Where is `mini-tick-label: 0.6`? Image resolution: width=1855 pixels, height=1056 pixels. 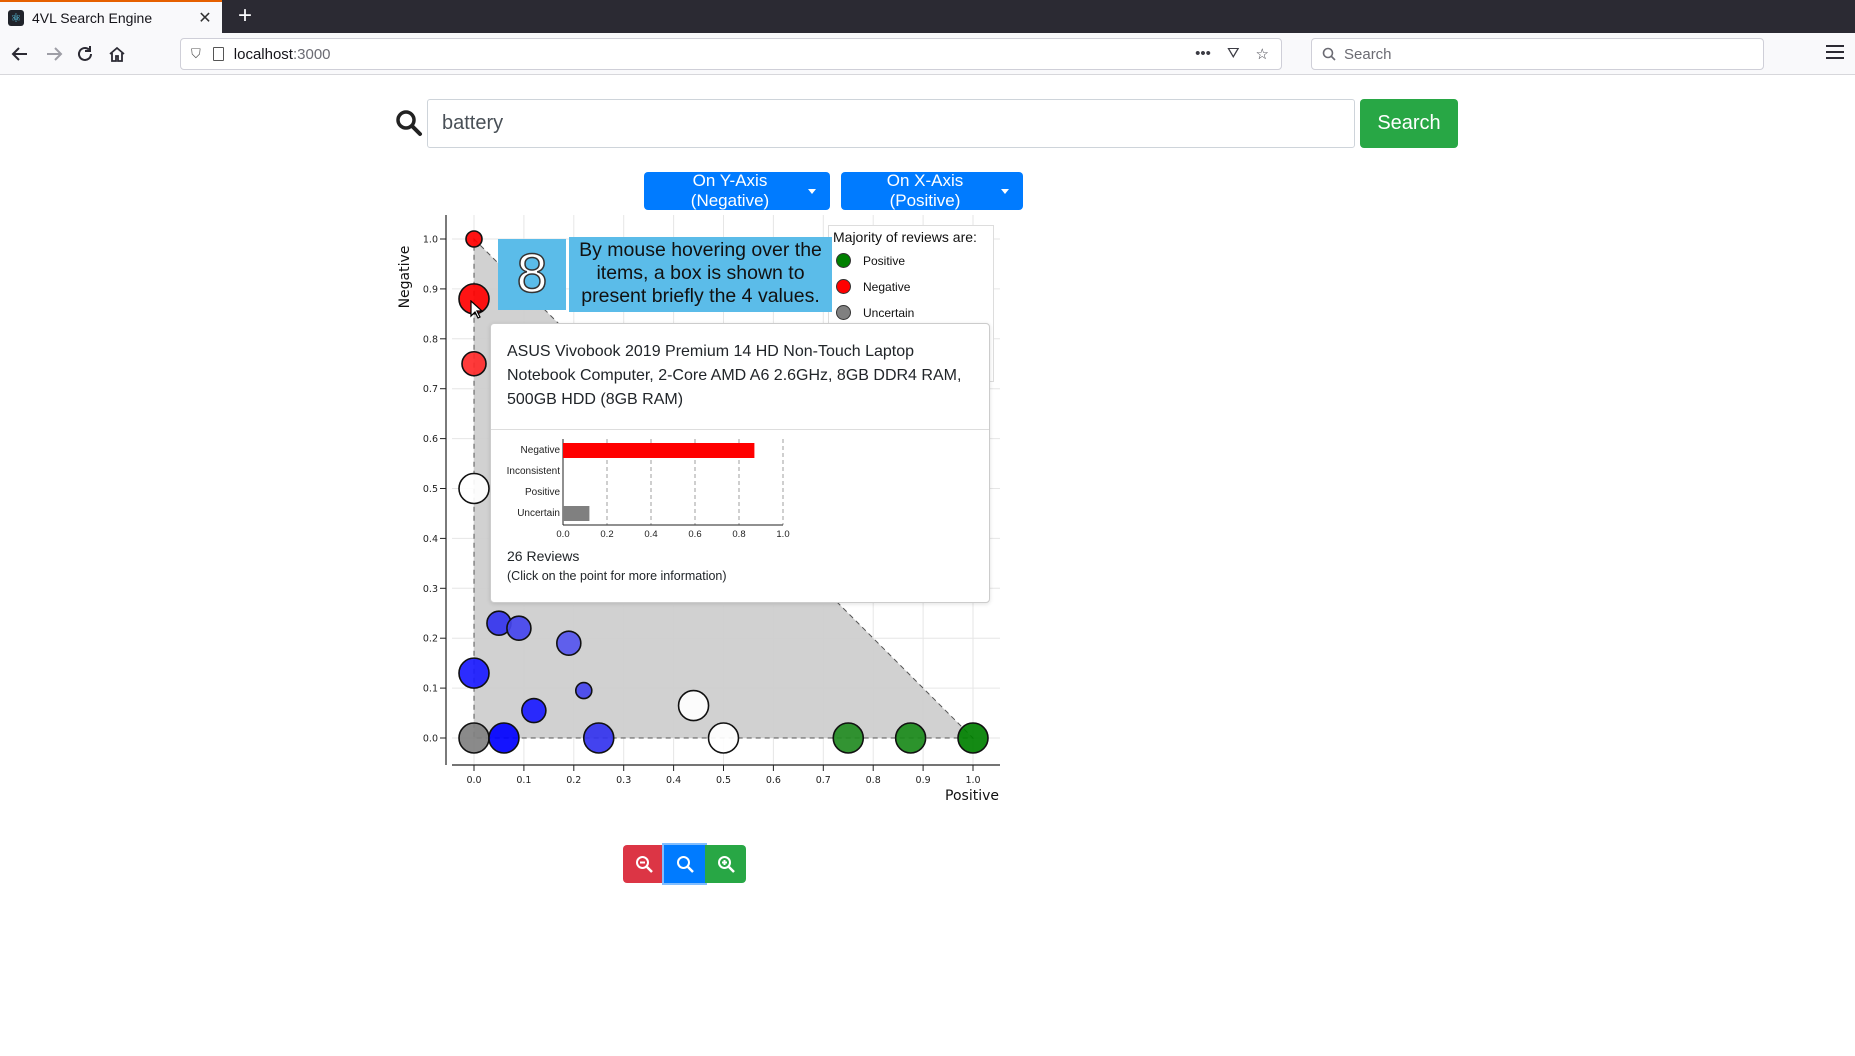 mini-tick-label: 0.6 is located at coordinates (694, 534).